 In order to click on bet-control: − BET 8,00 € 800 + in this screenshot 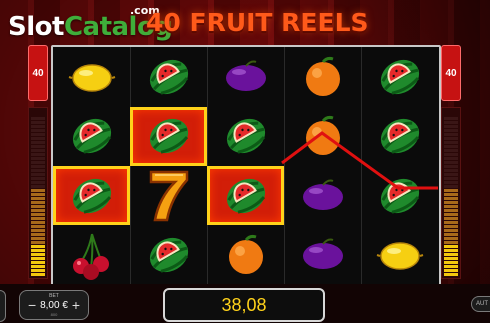, I will do `click(54, 305)`.